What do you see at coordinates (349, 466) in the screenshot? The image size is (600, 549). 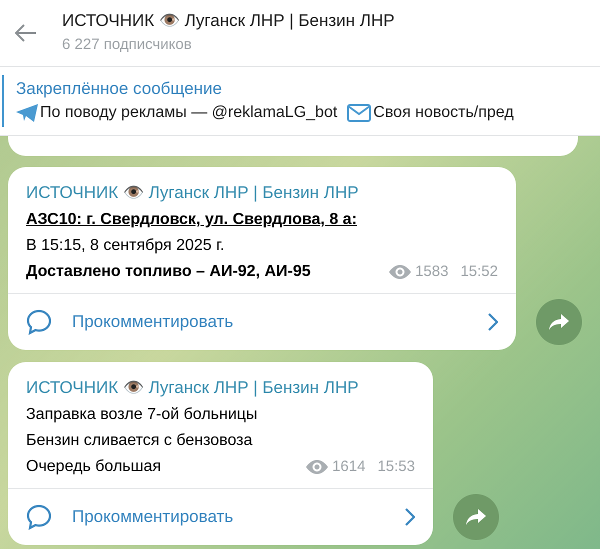 I see `view-count: 1614` at bounding box center [349, 466].